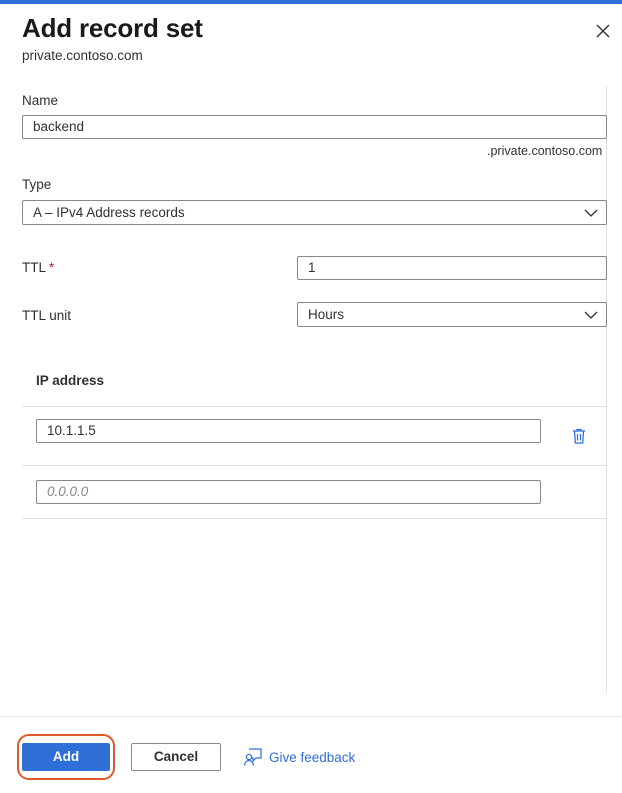  Describe the element at coordinates (66, 757) in the screenshot. I see `add-button: Add` at that location.